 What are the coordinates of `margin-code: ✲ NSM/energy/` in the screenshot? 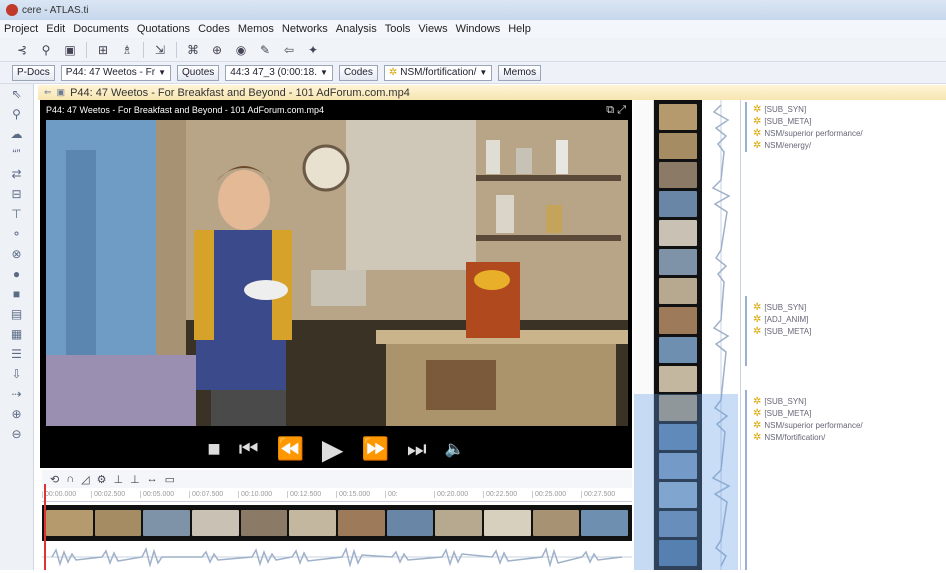 It's located at (808, 145).